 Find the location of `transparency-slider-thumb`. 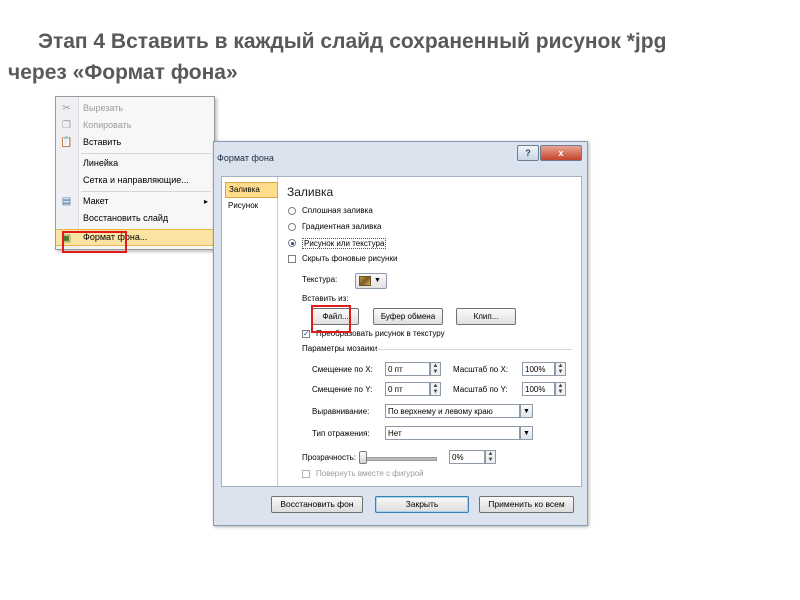

transparency-slider-thumb is located at coordinates (363, 457).